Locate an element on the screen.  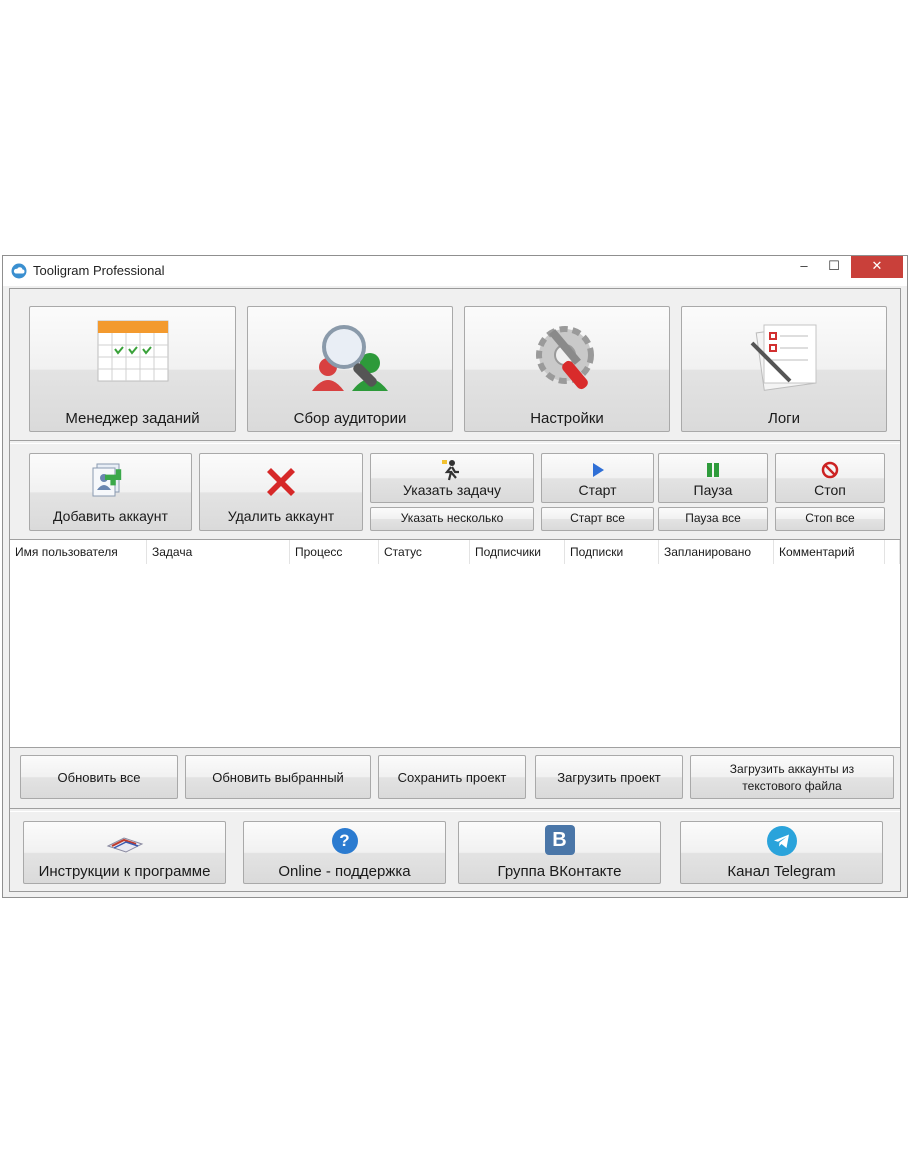
load-accounts-label-line2: текстового файла is located at coordinates (792, 786).